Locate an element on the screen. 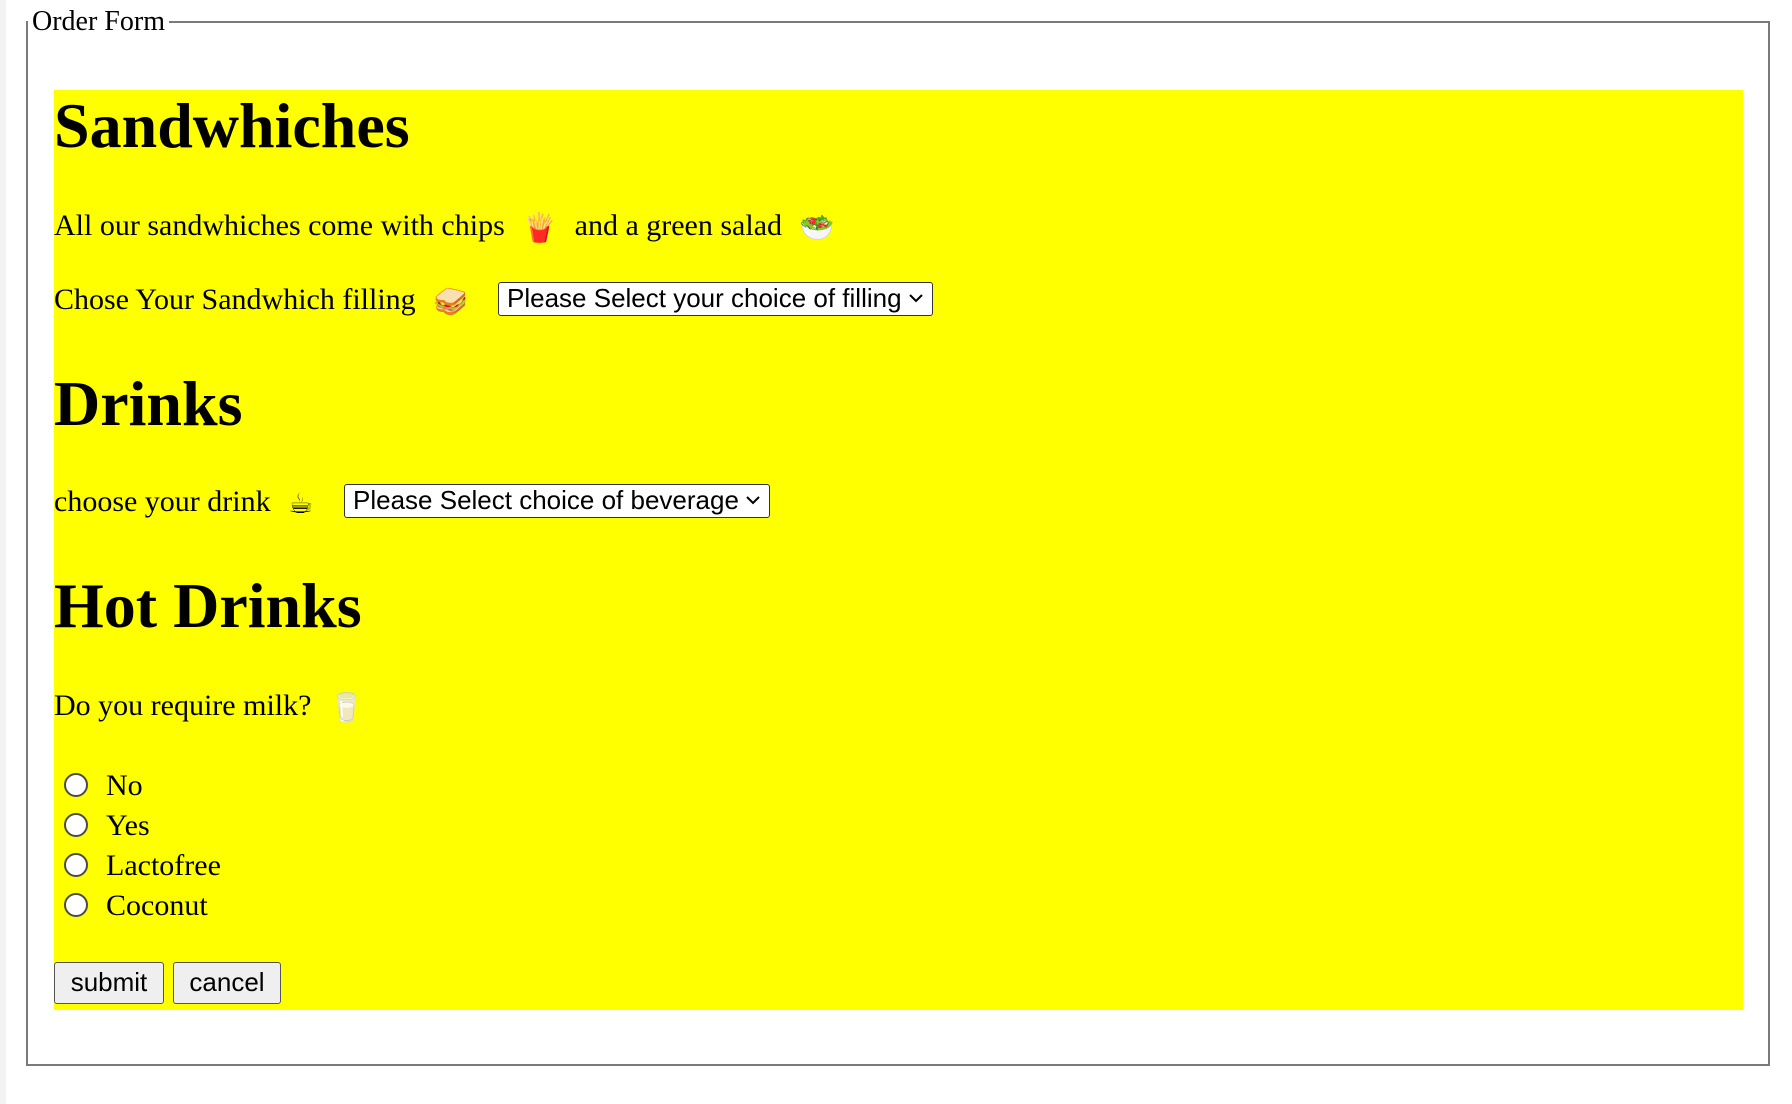  milk-option-lactofree-radio is located at coordinates (76, 865).